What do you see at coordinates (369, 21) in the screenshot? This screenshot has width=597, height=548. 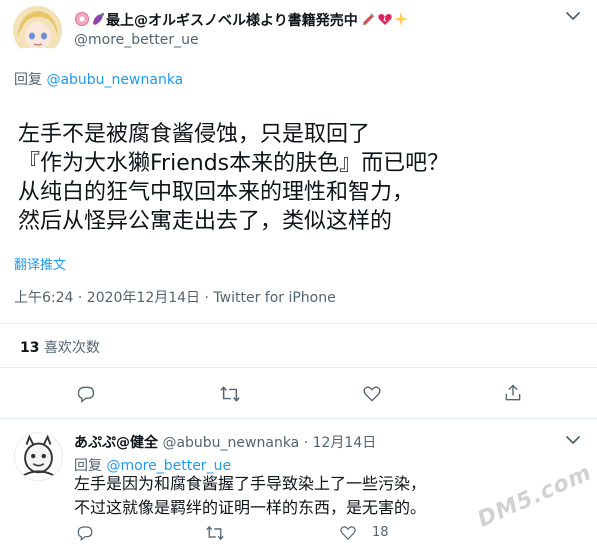 I see `syringe-emoji-icon` at bounding box center [369, 21].